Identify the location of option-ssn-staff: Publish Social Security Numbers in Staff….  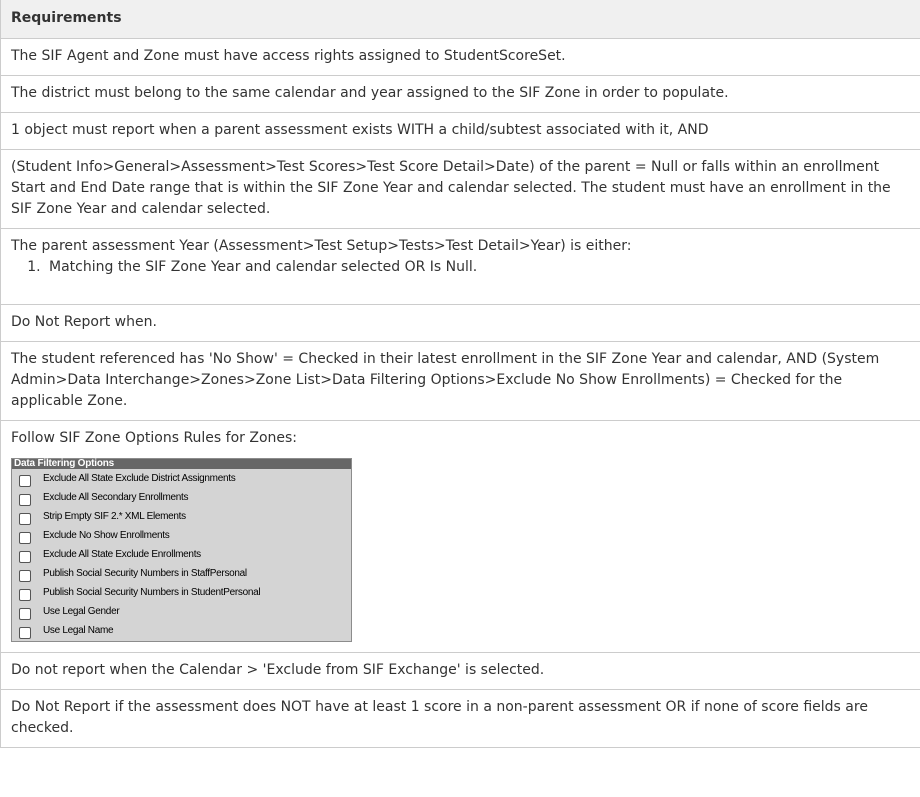
(181, 573).